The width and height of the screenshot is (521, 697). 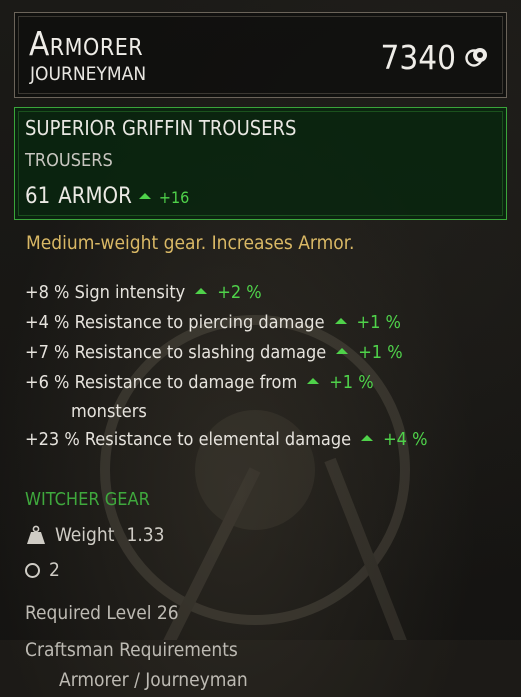 I want to click on craftsman-name: Armorer, so click(x=86, y=43).